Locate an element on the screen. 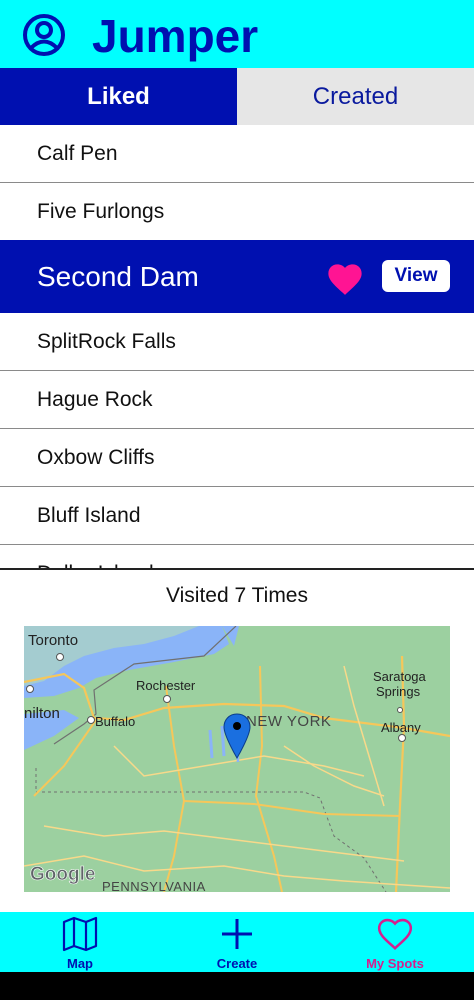 This screenshot has width=474, height=1000. nav-map: Map is located at coordinates (80, 942).